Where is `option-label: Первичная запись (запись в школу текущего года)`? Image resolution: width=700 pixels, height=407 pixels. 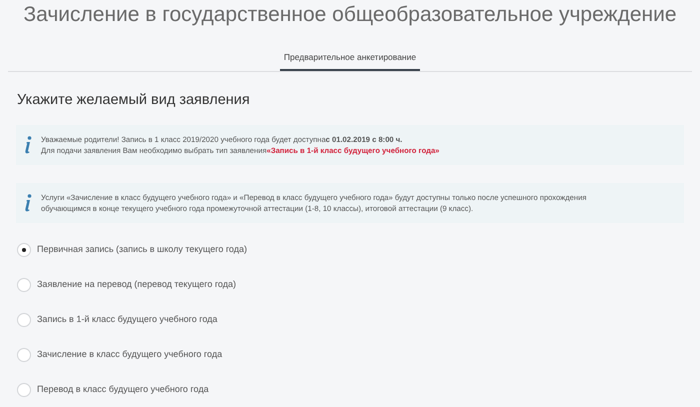
option-label: Первичная запись (запись в школу текущего года) is located at coordinates (142, 249).